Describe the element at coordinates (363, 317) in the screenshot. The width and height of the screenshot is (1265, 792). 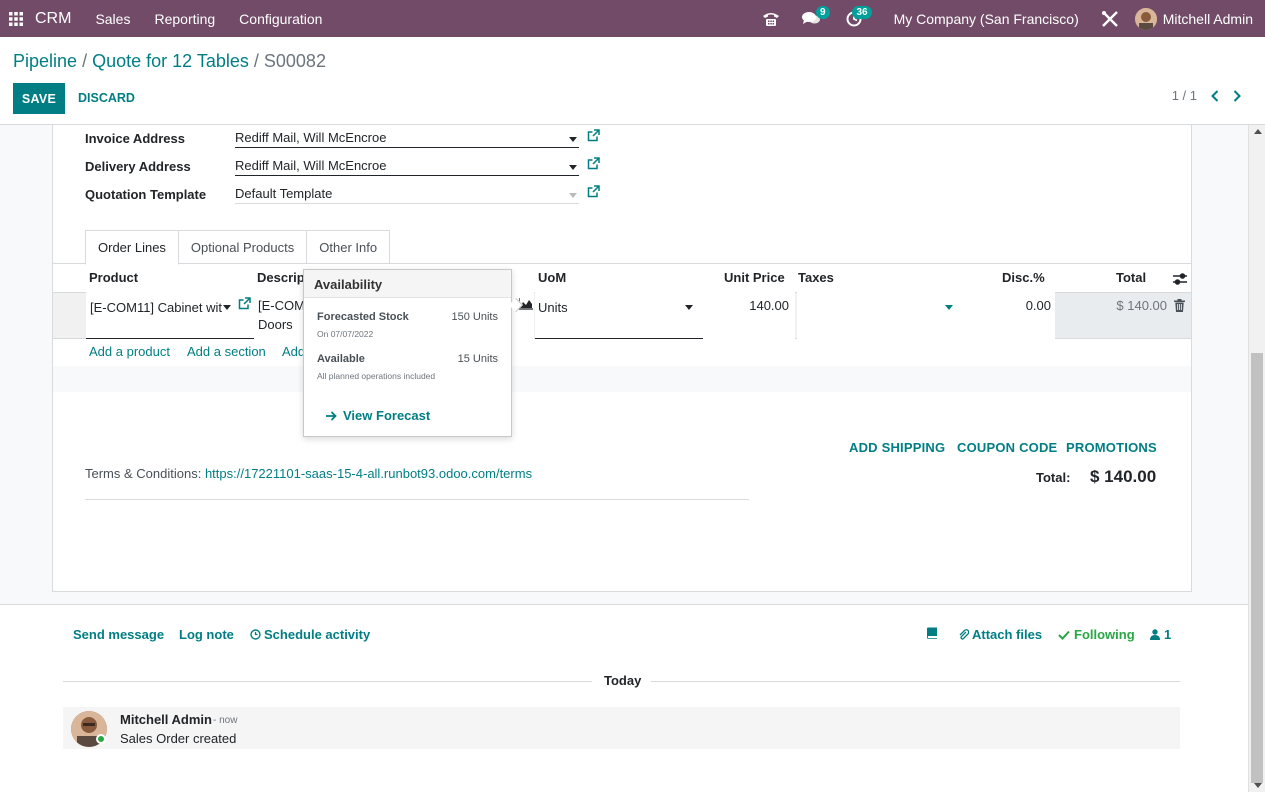
I see `forecasted-stock-label: Forecasted Stock` at that location.